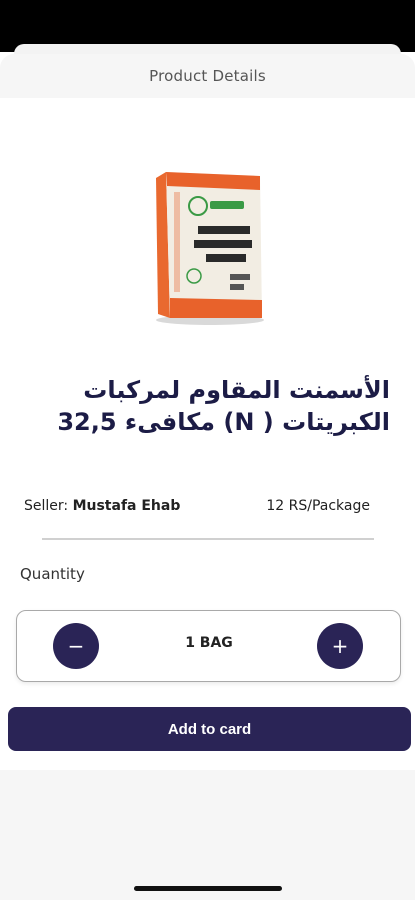  Describe the element at coordinates (52, 574) in the screenshot. I see `quantity-label: Quantity` at that location.